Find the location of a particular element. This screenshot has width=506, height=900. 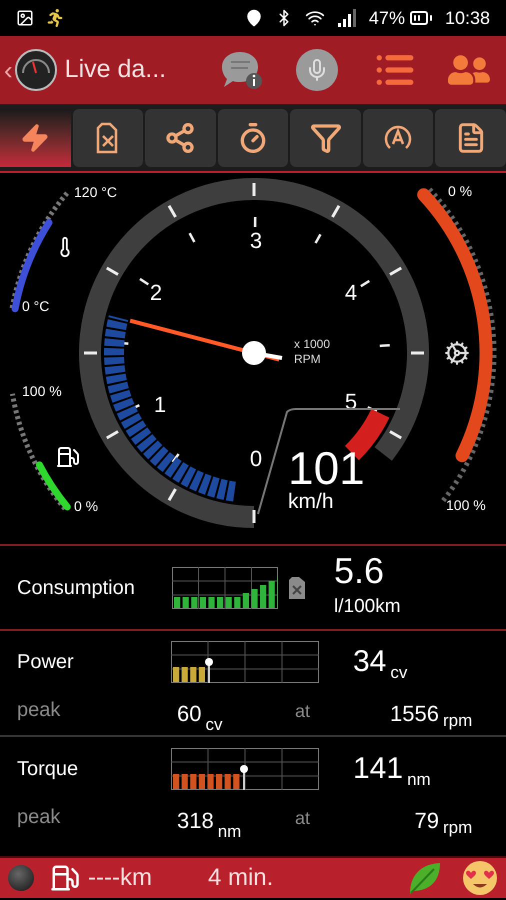

rpm-unit: RPM is located at coordinates (307, 359).